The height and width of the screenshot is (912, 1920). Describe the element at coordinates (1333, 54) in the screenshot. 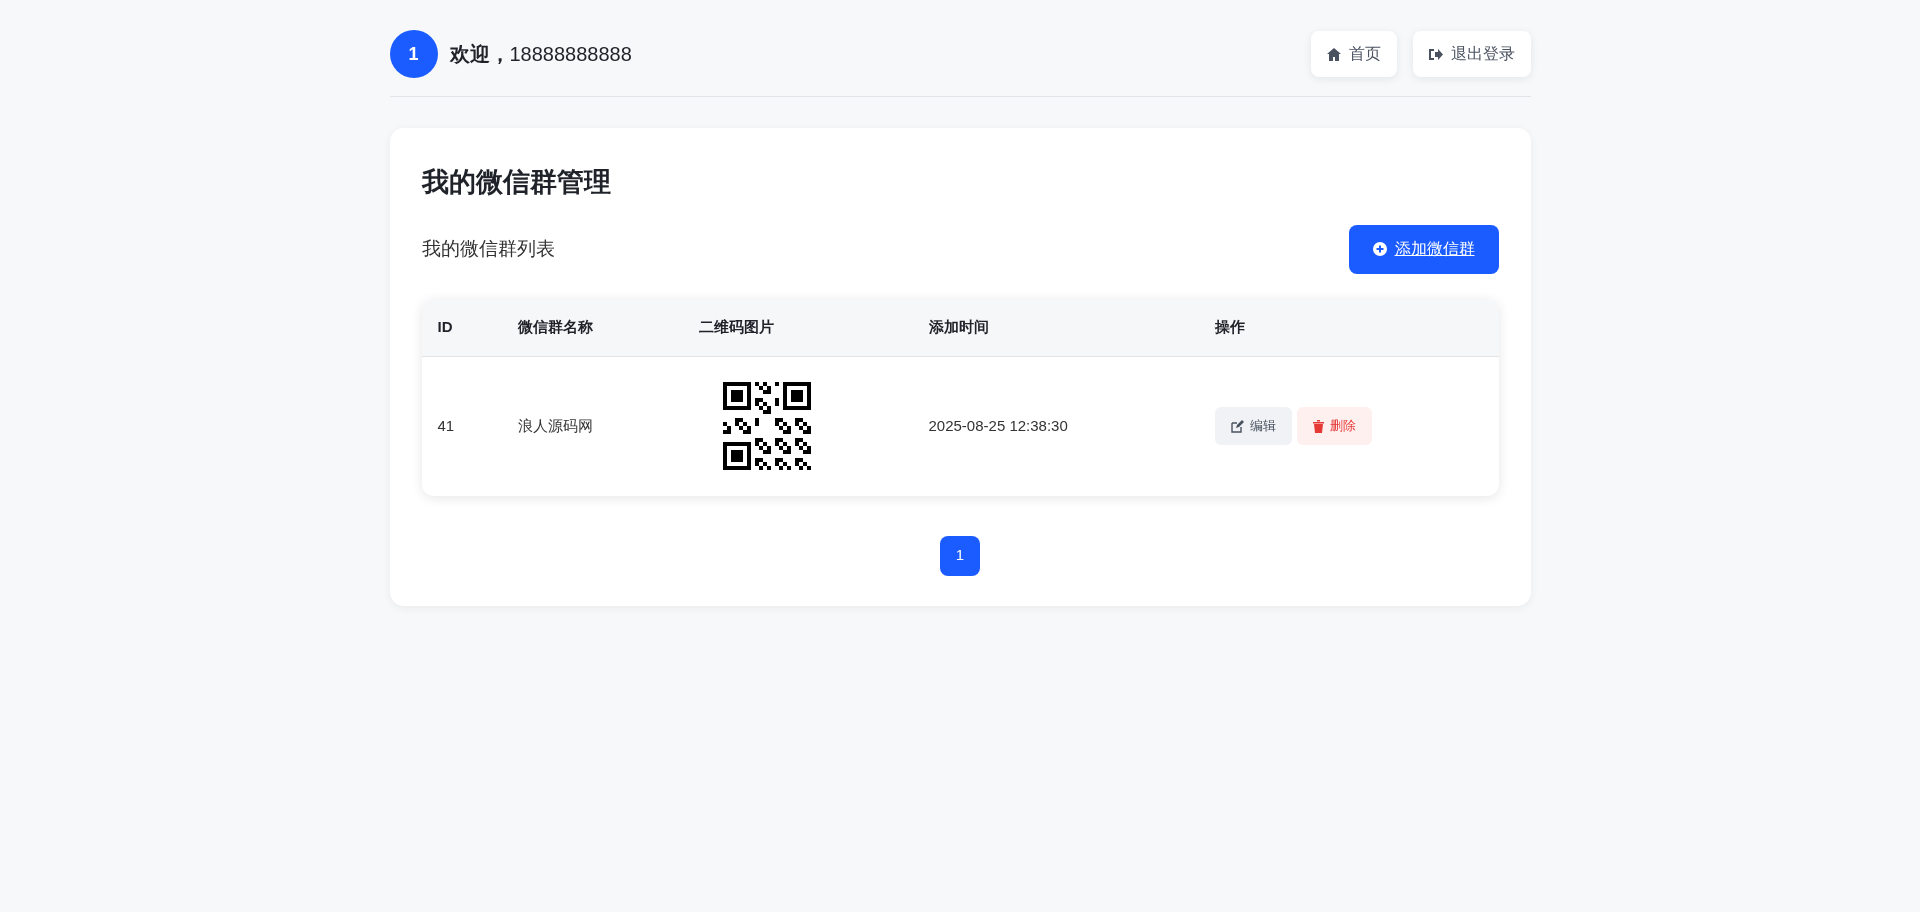

I see `home-icon` at that location.